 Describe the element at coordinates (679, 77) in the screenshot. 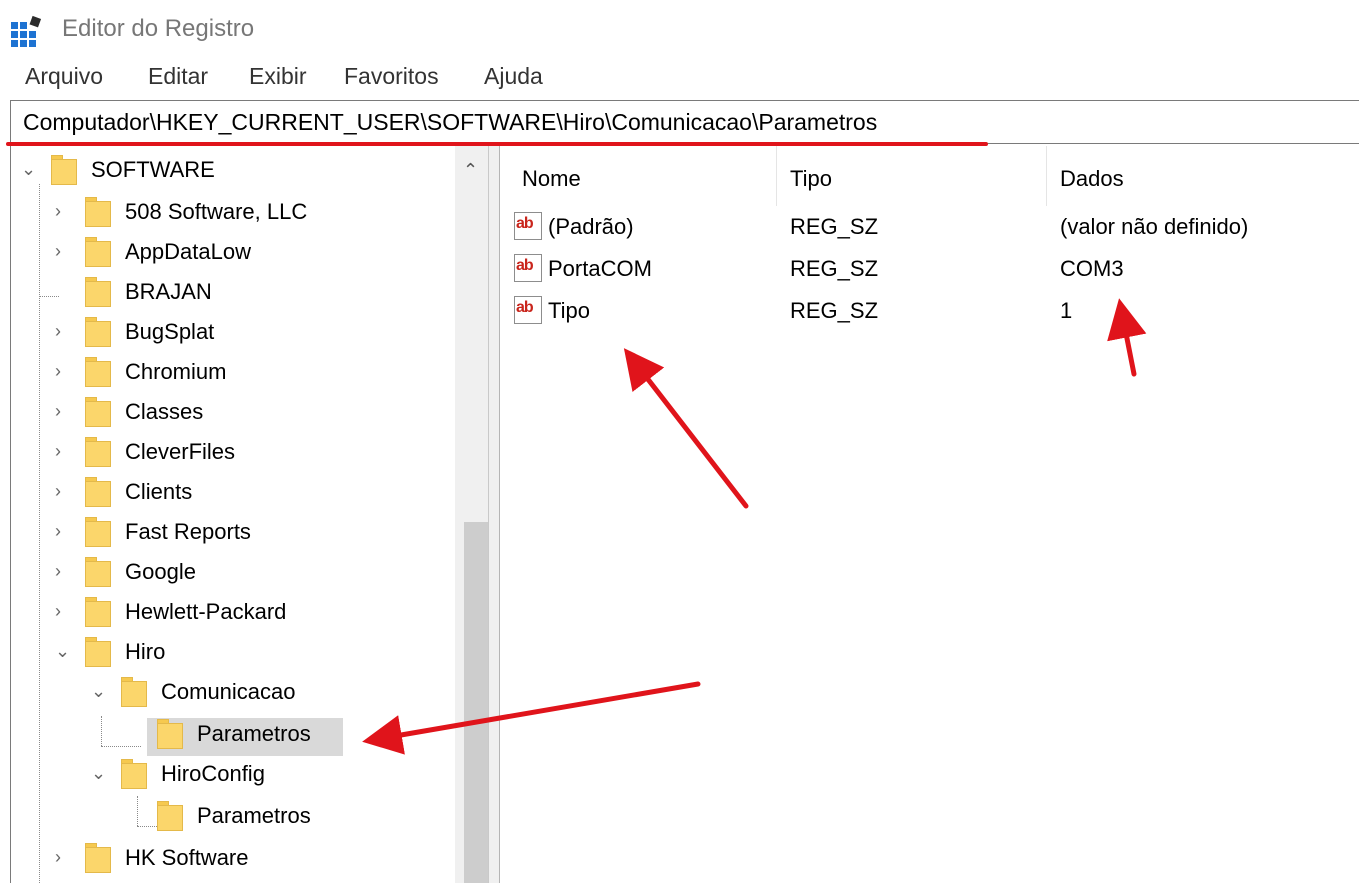

I see `menu-bar: Arquivo Editar Exibir Favoritos Ajuda` at that location.